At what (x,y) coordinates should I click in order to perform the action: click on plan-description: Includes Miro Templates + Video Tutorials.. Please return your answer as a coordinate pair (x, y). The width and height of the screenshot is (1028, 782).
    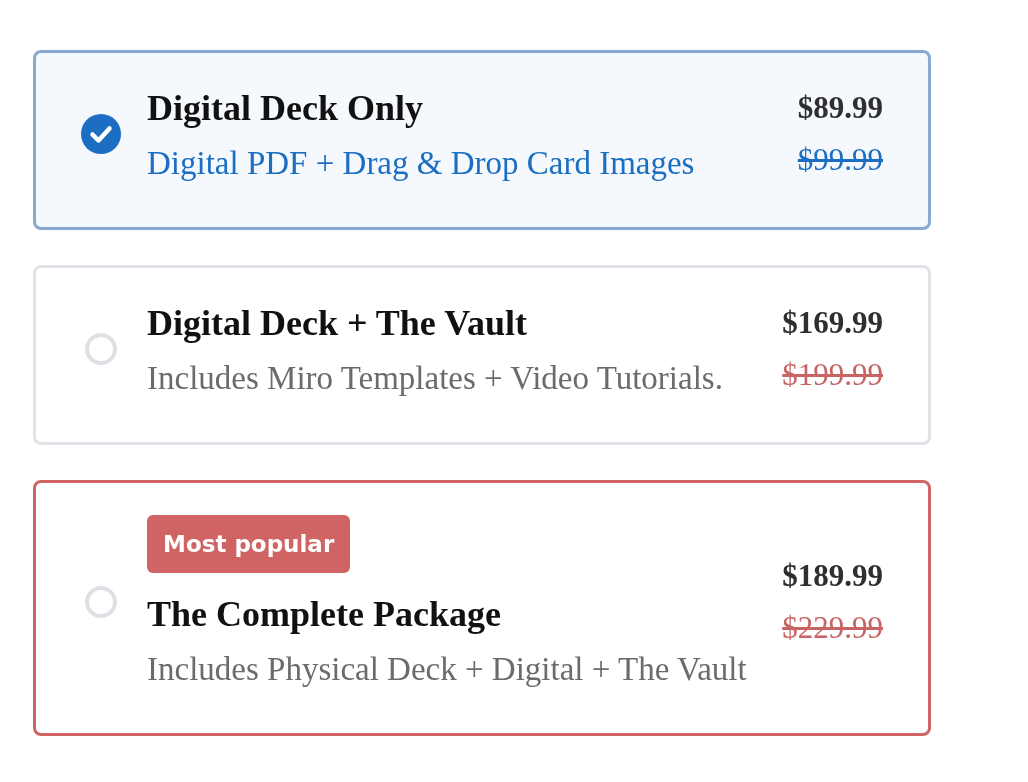
    Looking at the image, I should click on (435, 378).